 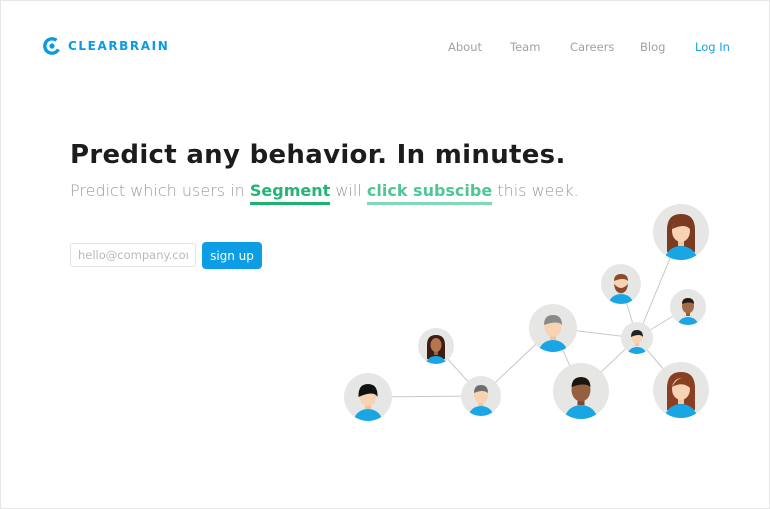 What do you see at coordinates (712, 47) in the screenshot?
I see `nav-link-login: Log In` at bounding box center [712, 47].